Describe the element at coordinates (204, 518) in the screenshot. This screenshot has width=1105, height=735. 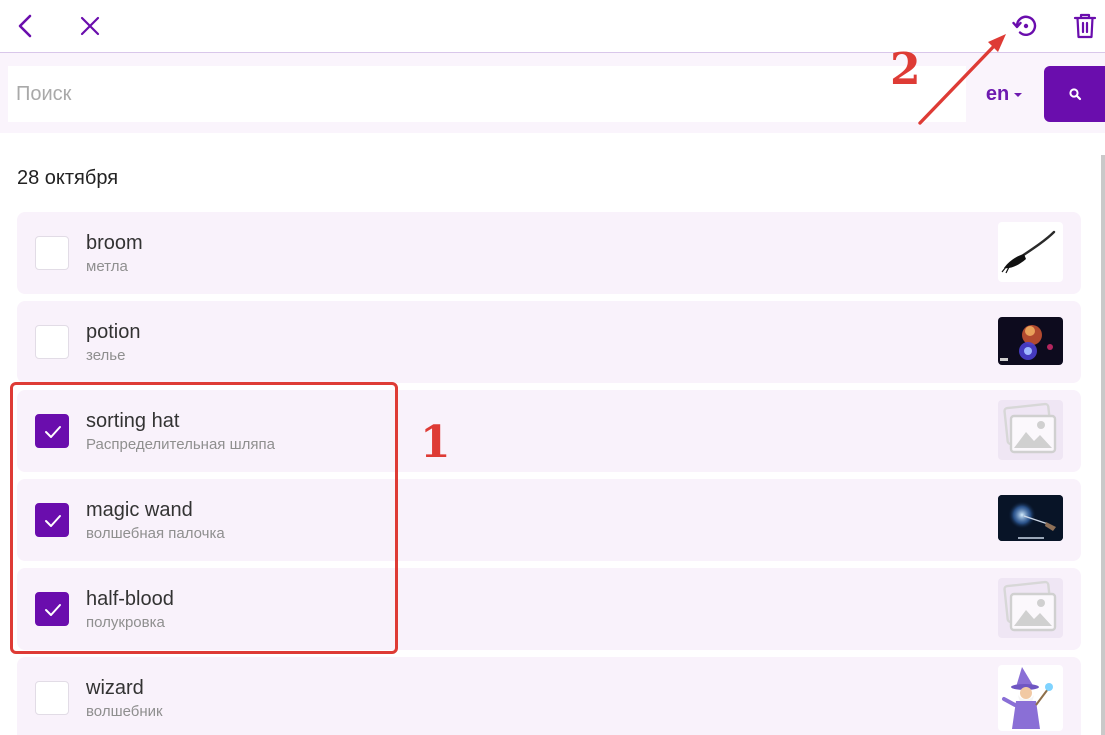
I see `annotation-box` at that location.